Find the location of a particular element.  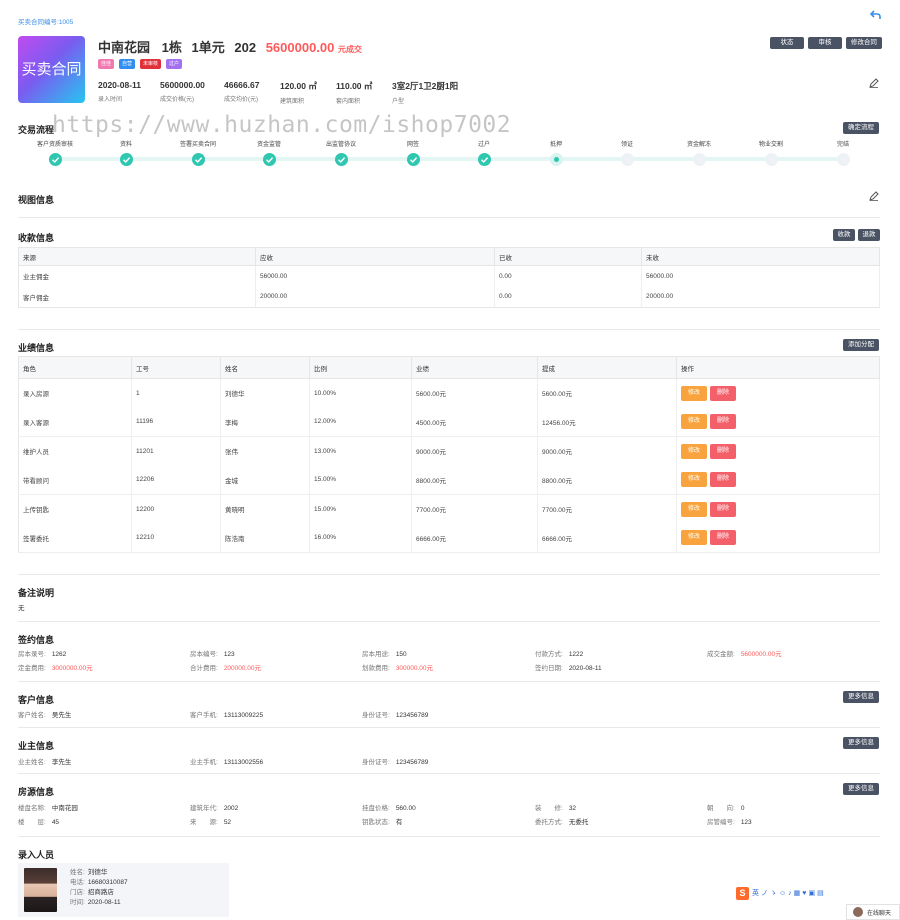

field-value: 2002 is located at coordinates (231, 808).